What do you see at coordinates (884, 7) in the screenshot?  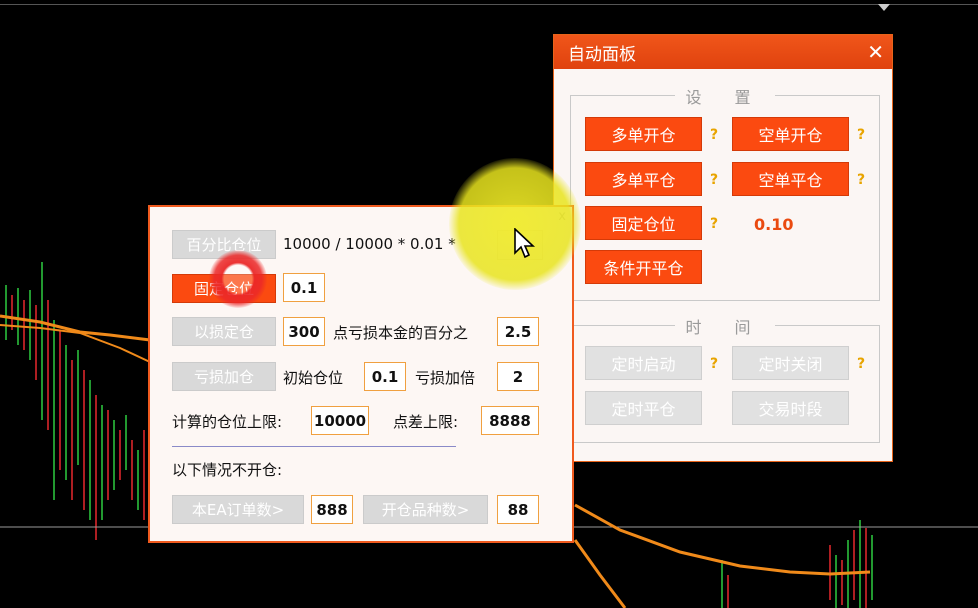 I see `chart-scroll-arrow-icon` at bounding box center [884, 7].